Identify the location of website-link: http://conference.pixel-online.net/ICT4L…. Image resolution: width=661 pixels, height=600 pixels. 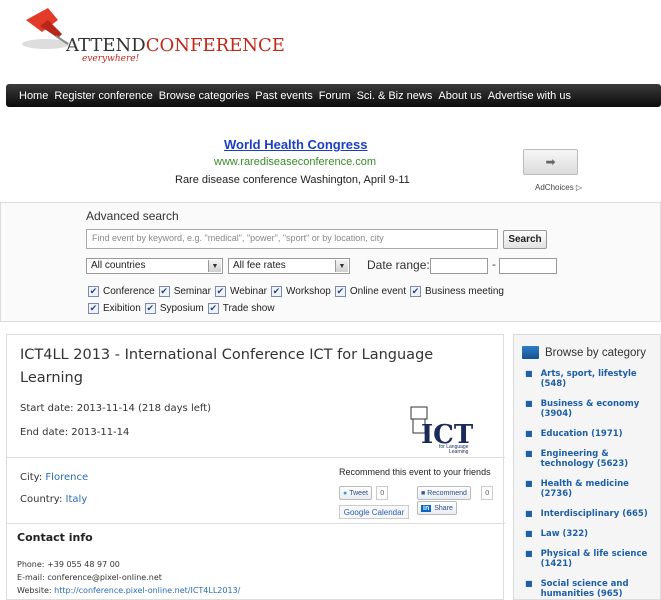
(147, 590).